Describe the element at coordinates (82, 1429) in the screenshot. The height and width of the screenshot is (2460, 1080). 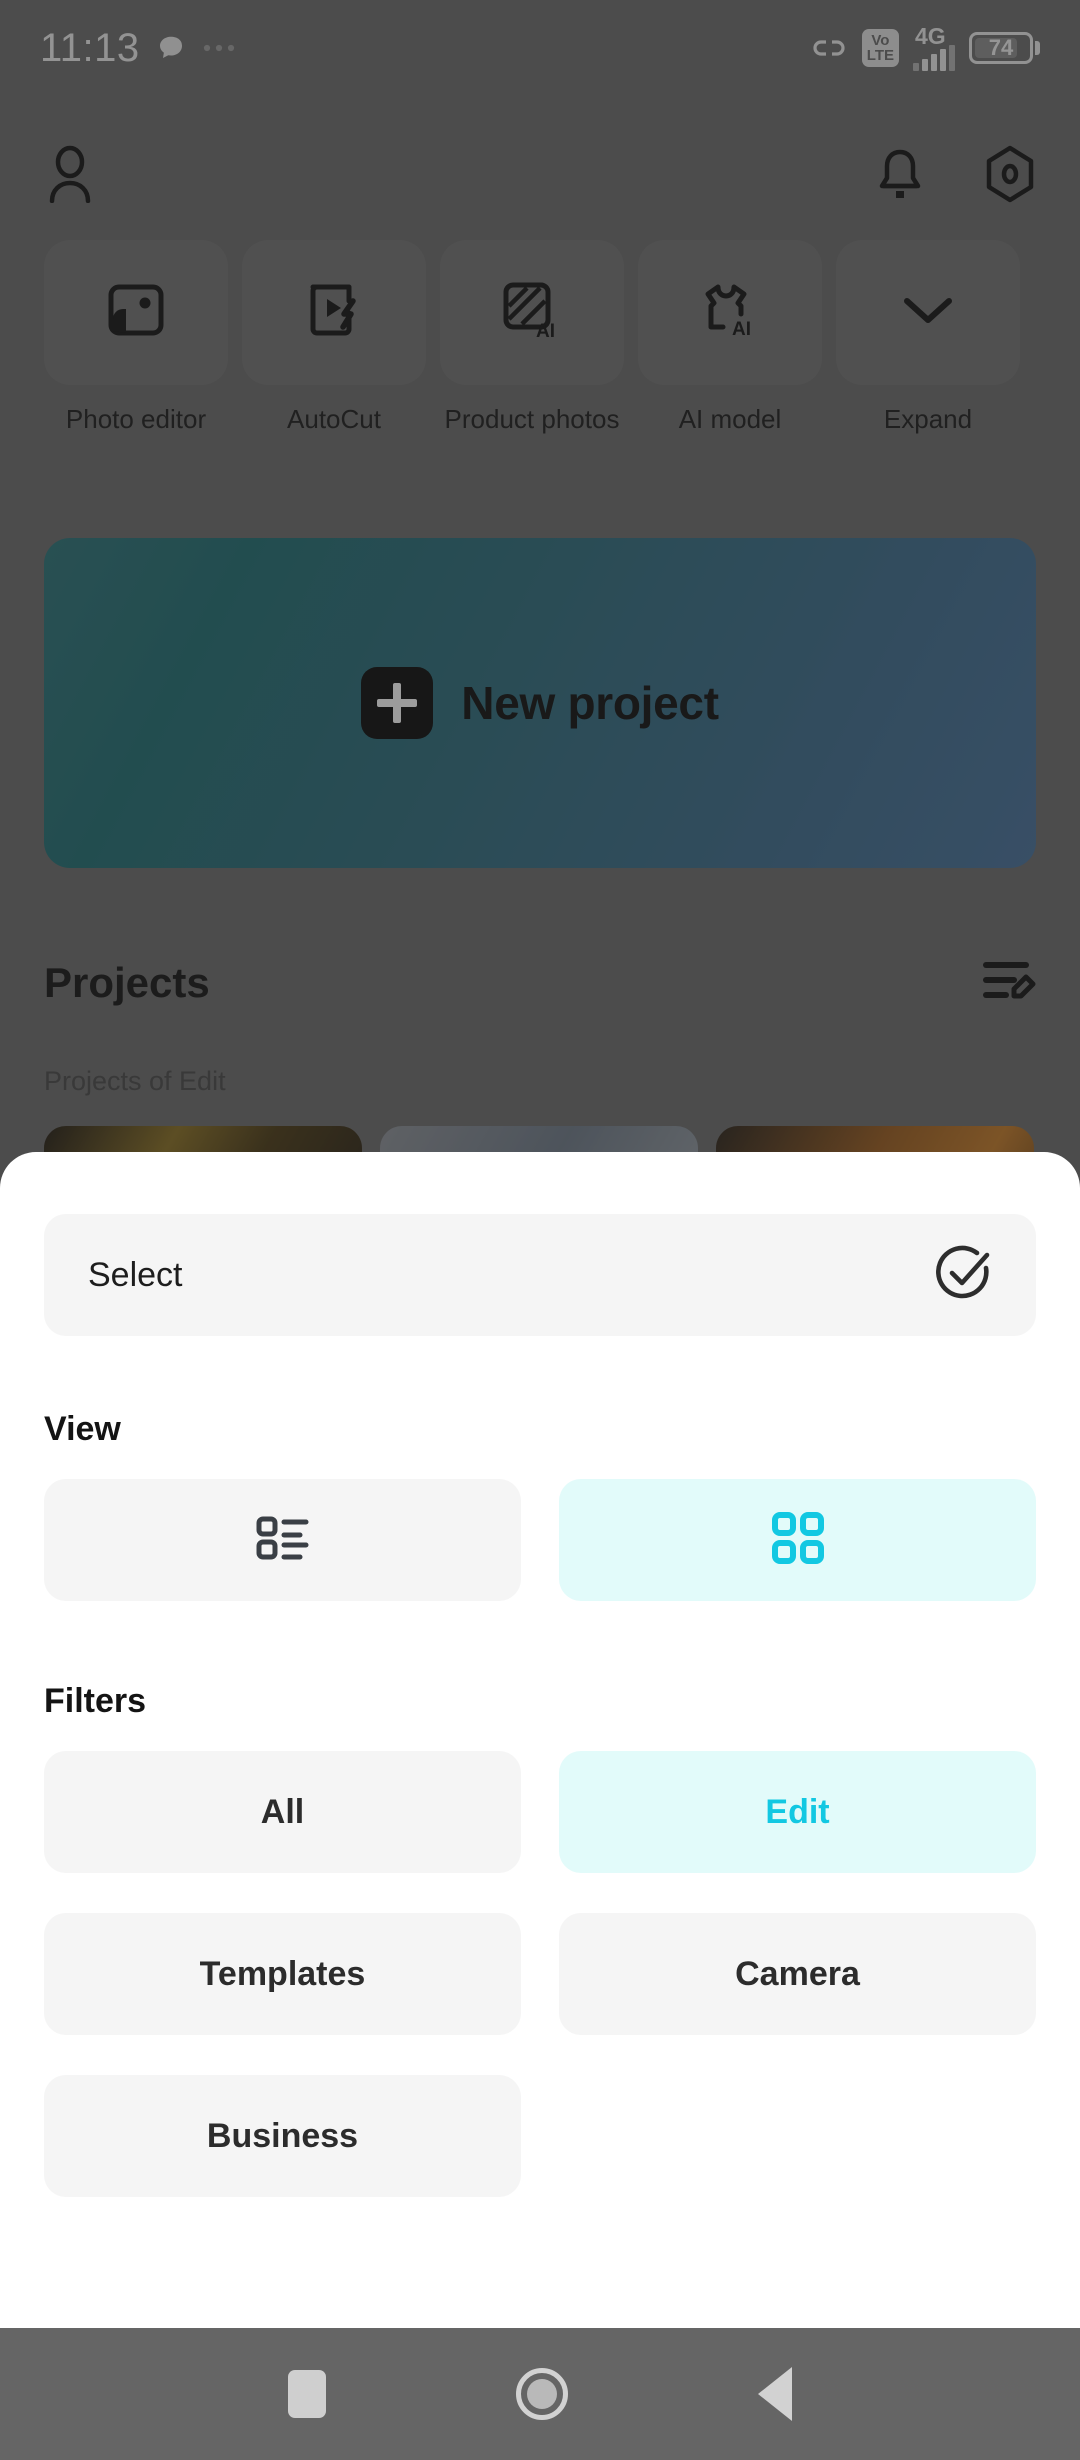
I see `view-section-title: View` at that location.